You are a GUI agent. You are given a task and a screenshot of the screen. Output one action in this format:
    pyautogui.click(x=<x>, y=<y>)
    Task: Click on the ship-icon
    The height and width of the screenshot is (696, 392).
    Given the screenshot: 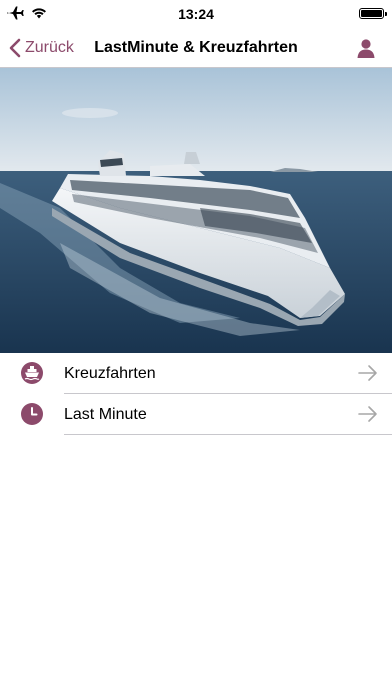 What is the action you would take?
    pyautogui.click(x=32, y=373)
    